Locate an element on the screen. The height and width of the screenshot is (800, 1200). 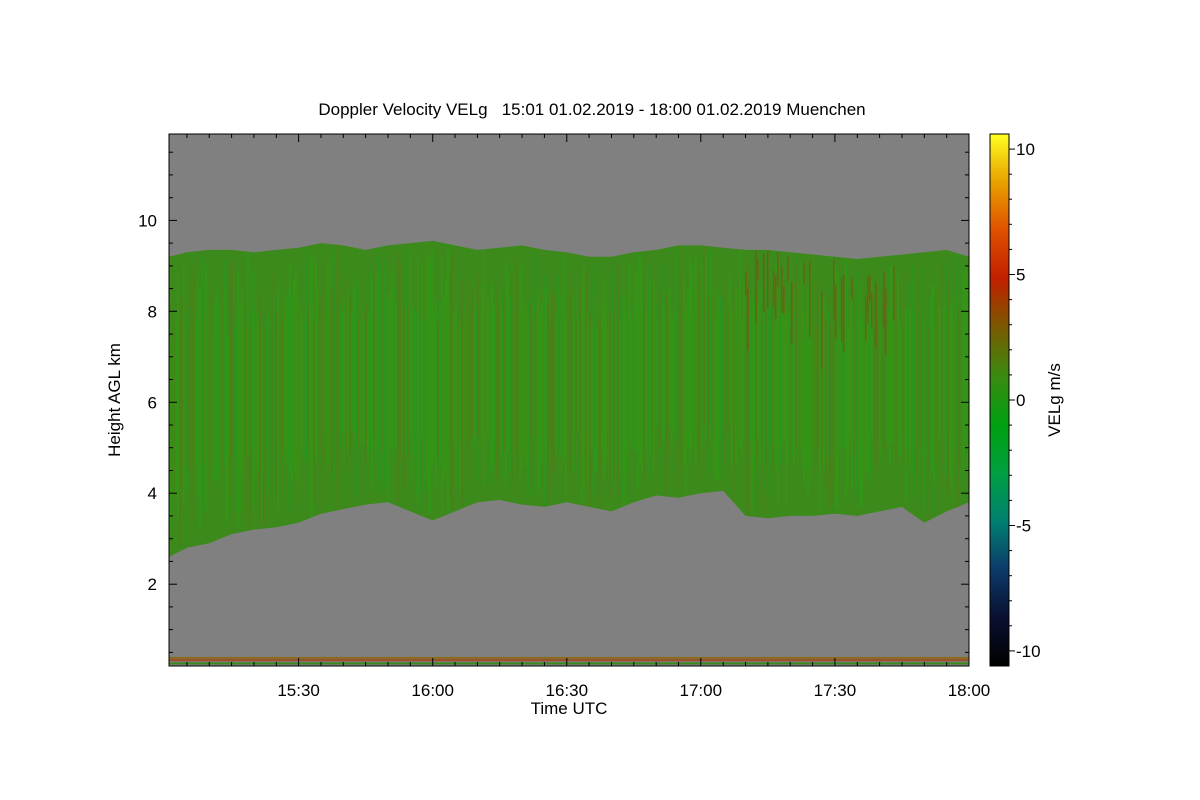
y-tick-label: 2 is located at coordinates (152, 584).